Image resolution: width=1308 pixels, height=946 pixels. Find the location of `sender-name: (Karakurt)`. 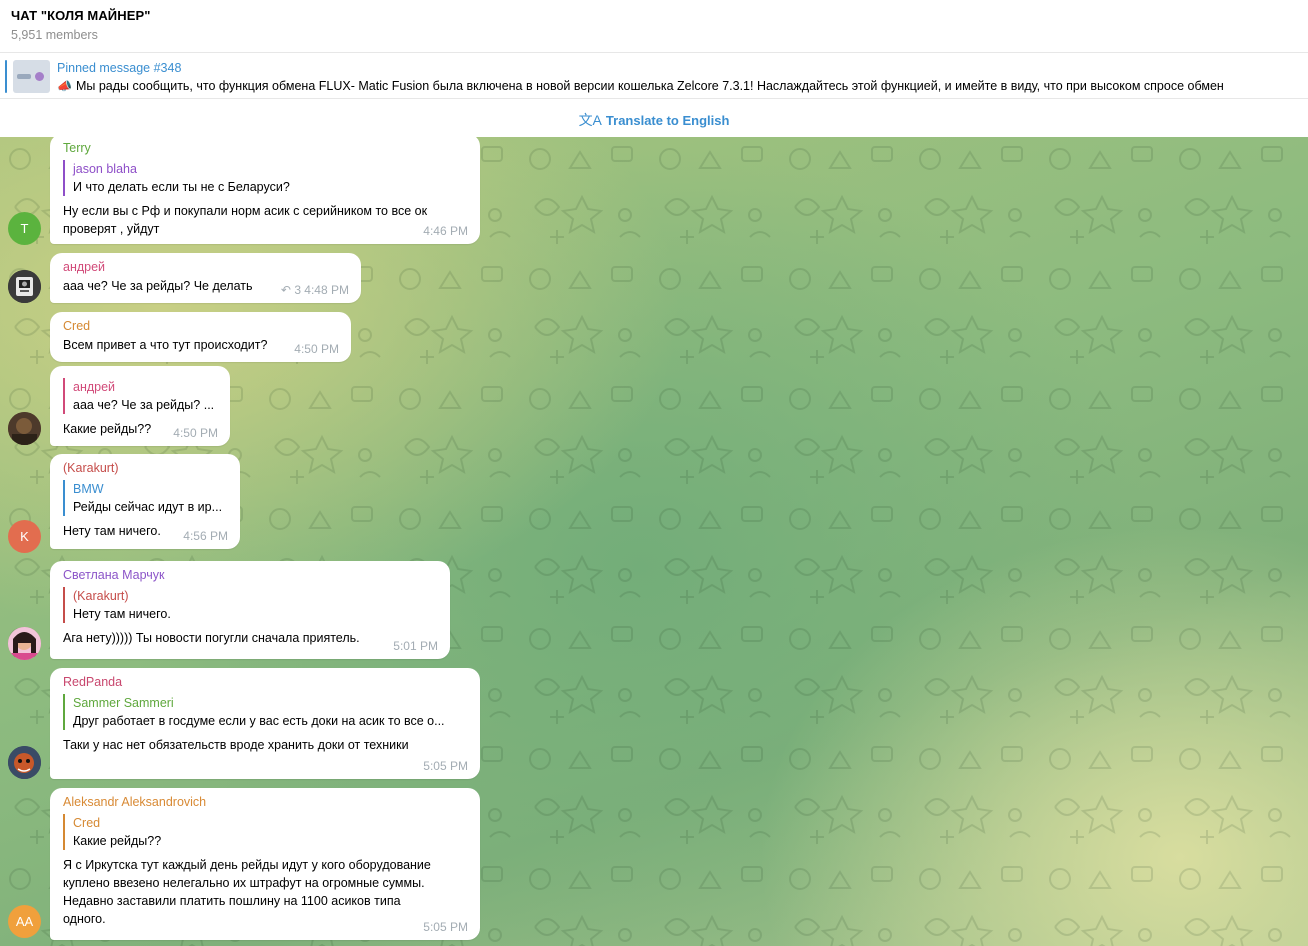

sender-name: (Karakurt) is located at coordinates (145, 468).